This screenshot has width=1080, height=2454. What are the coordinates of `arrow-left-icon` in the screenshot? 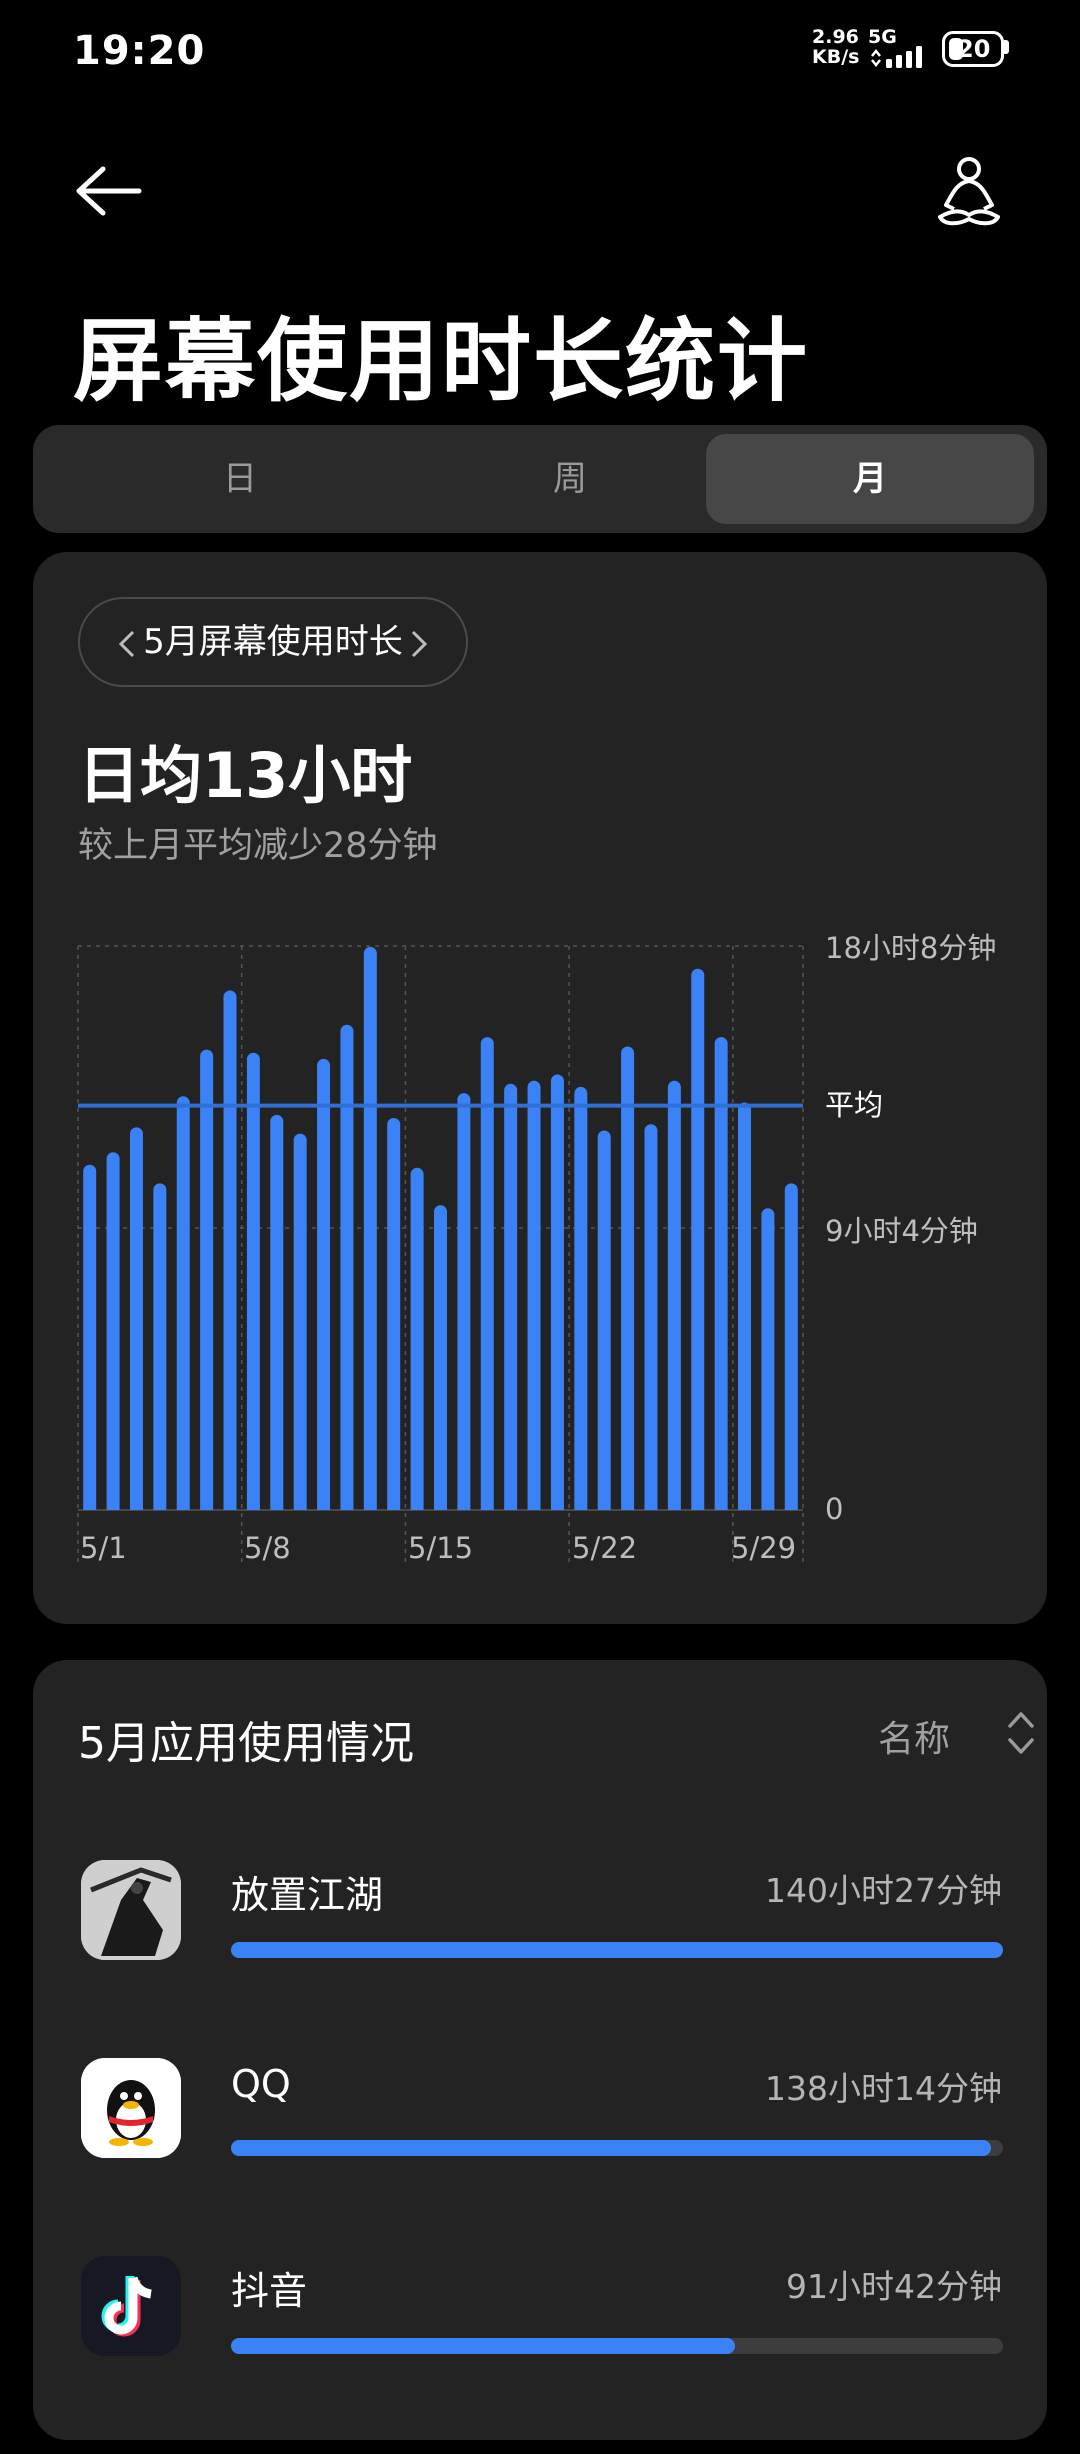 It's located at (108, 191).